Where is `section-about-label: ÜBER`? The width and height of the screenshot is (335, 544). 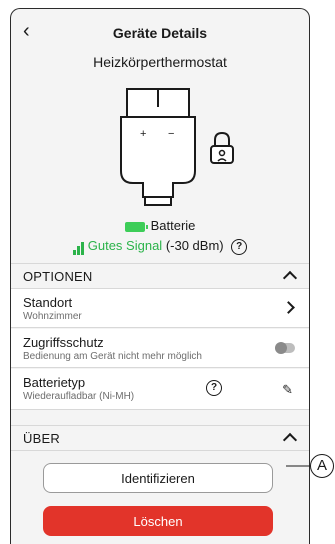 section-about-label: ÜBER is located at coordinates (41, 438).